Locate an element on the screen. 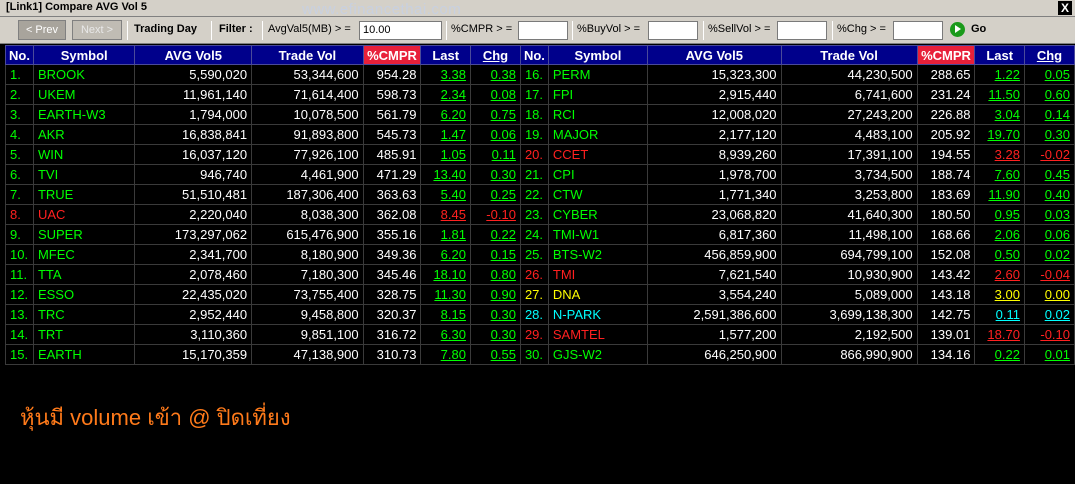  last-price: 13.40 is located at coordinates (445, 174).